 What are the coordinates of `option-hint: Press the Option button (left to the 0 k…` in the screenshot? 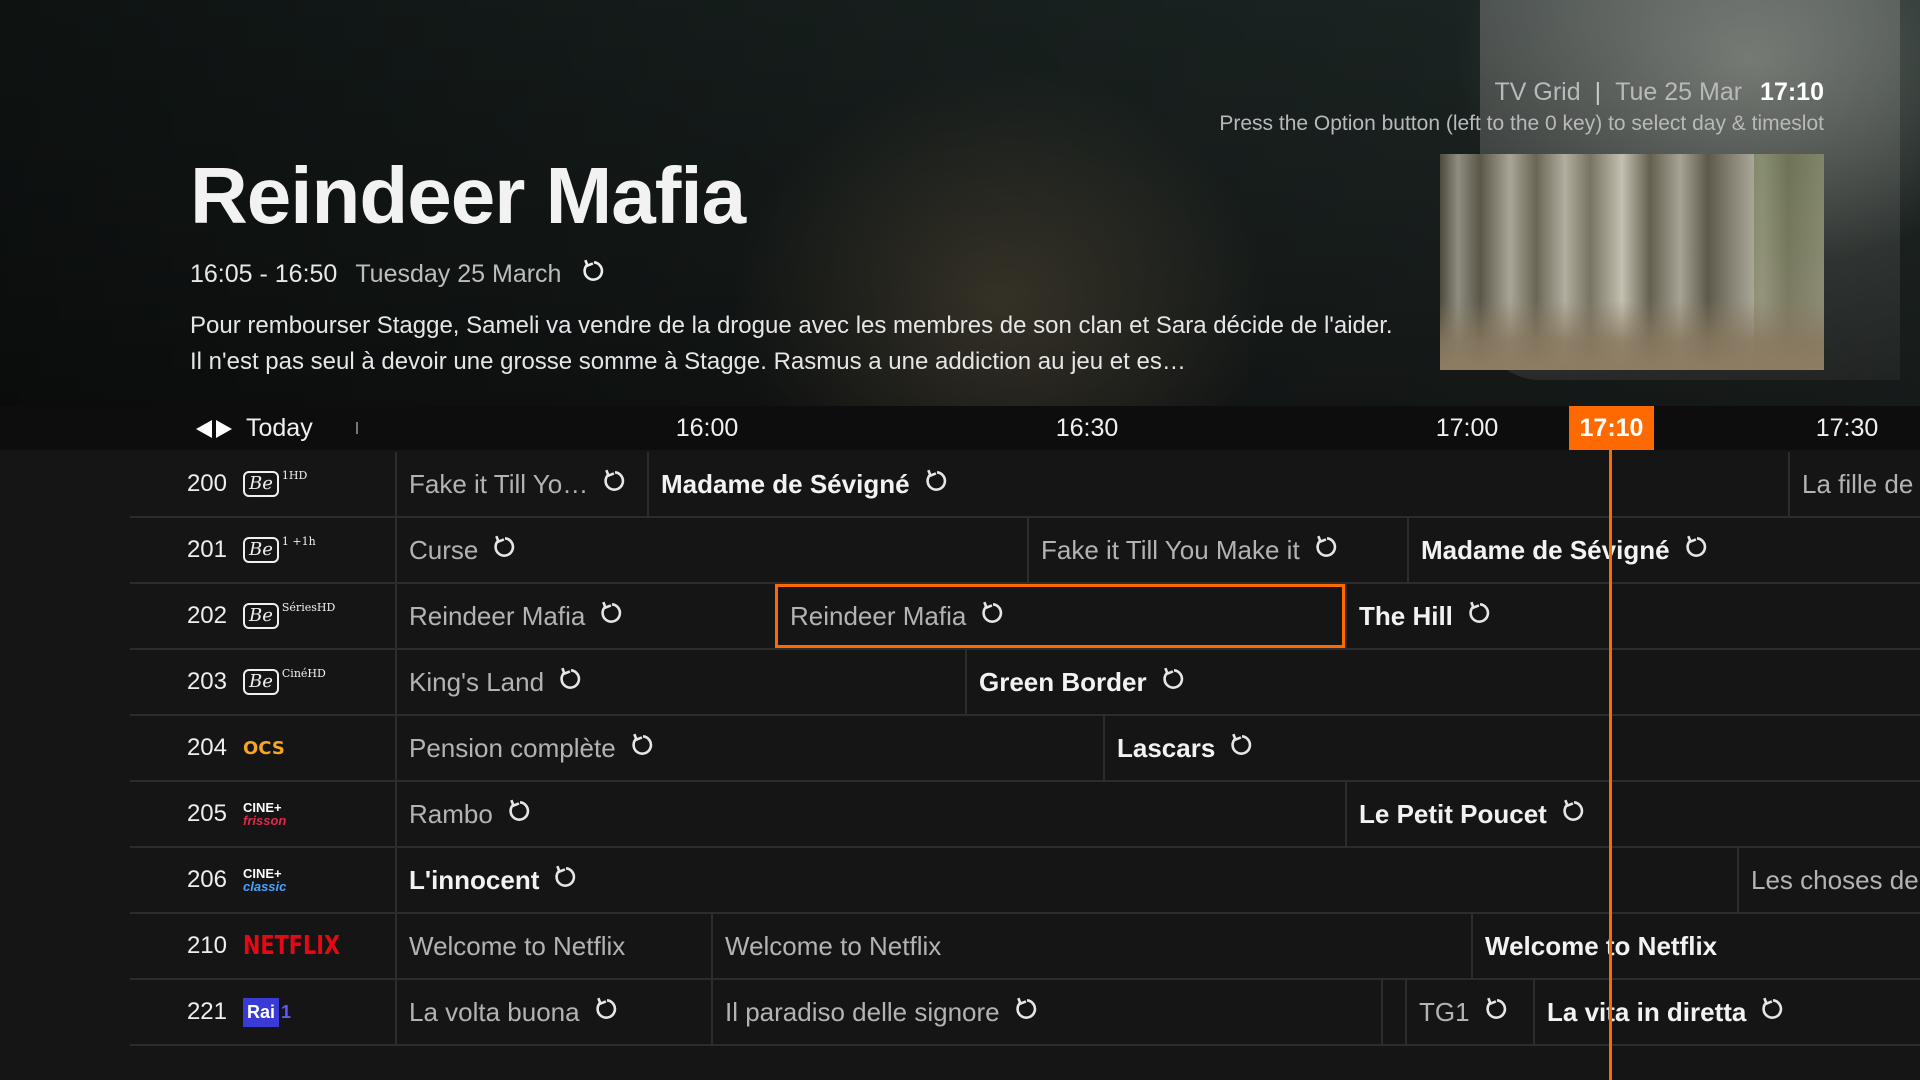 It's located at (1521, 123).